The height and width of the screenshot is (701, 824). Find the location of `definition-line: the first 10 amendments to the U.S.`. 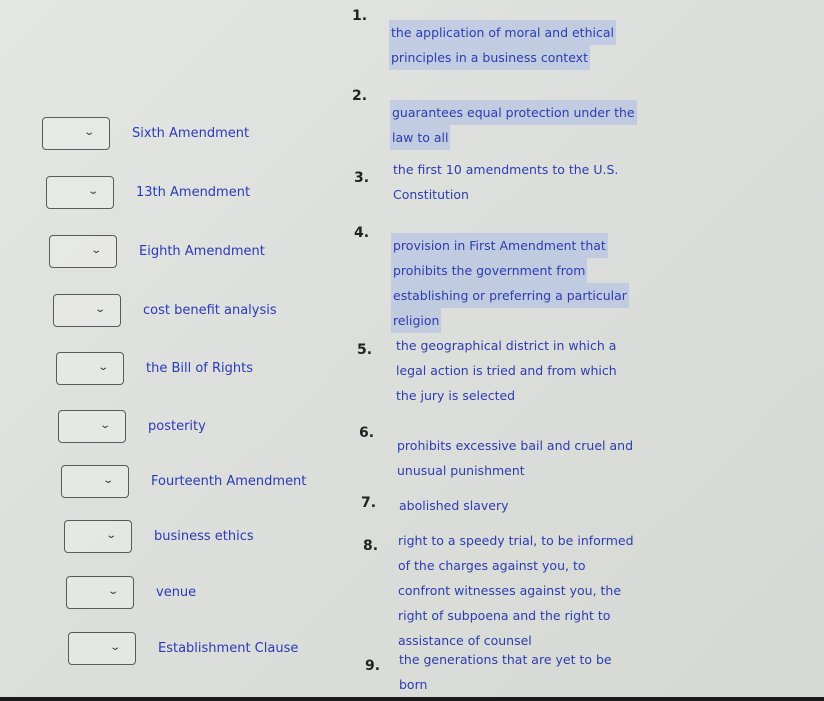

definition-line: the first 10 amendments to the U.S. is located at coordinates (506, 169).